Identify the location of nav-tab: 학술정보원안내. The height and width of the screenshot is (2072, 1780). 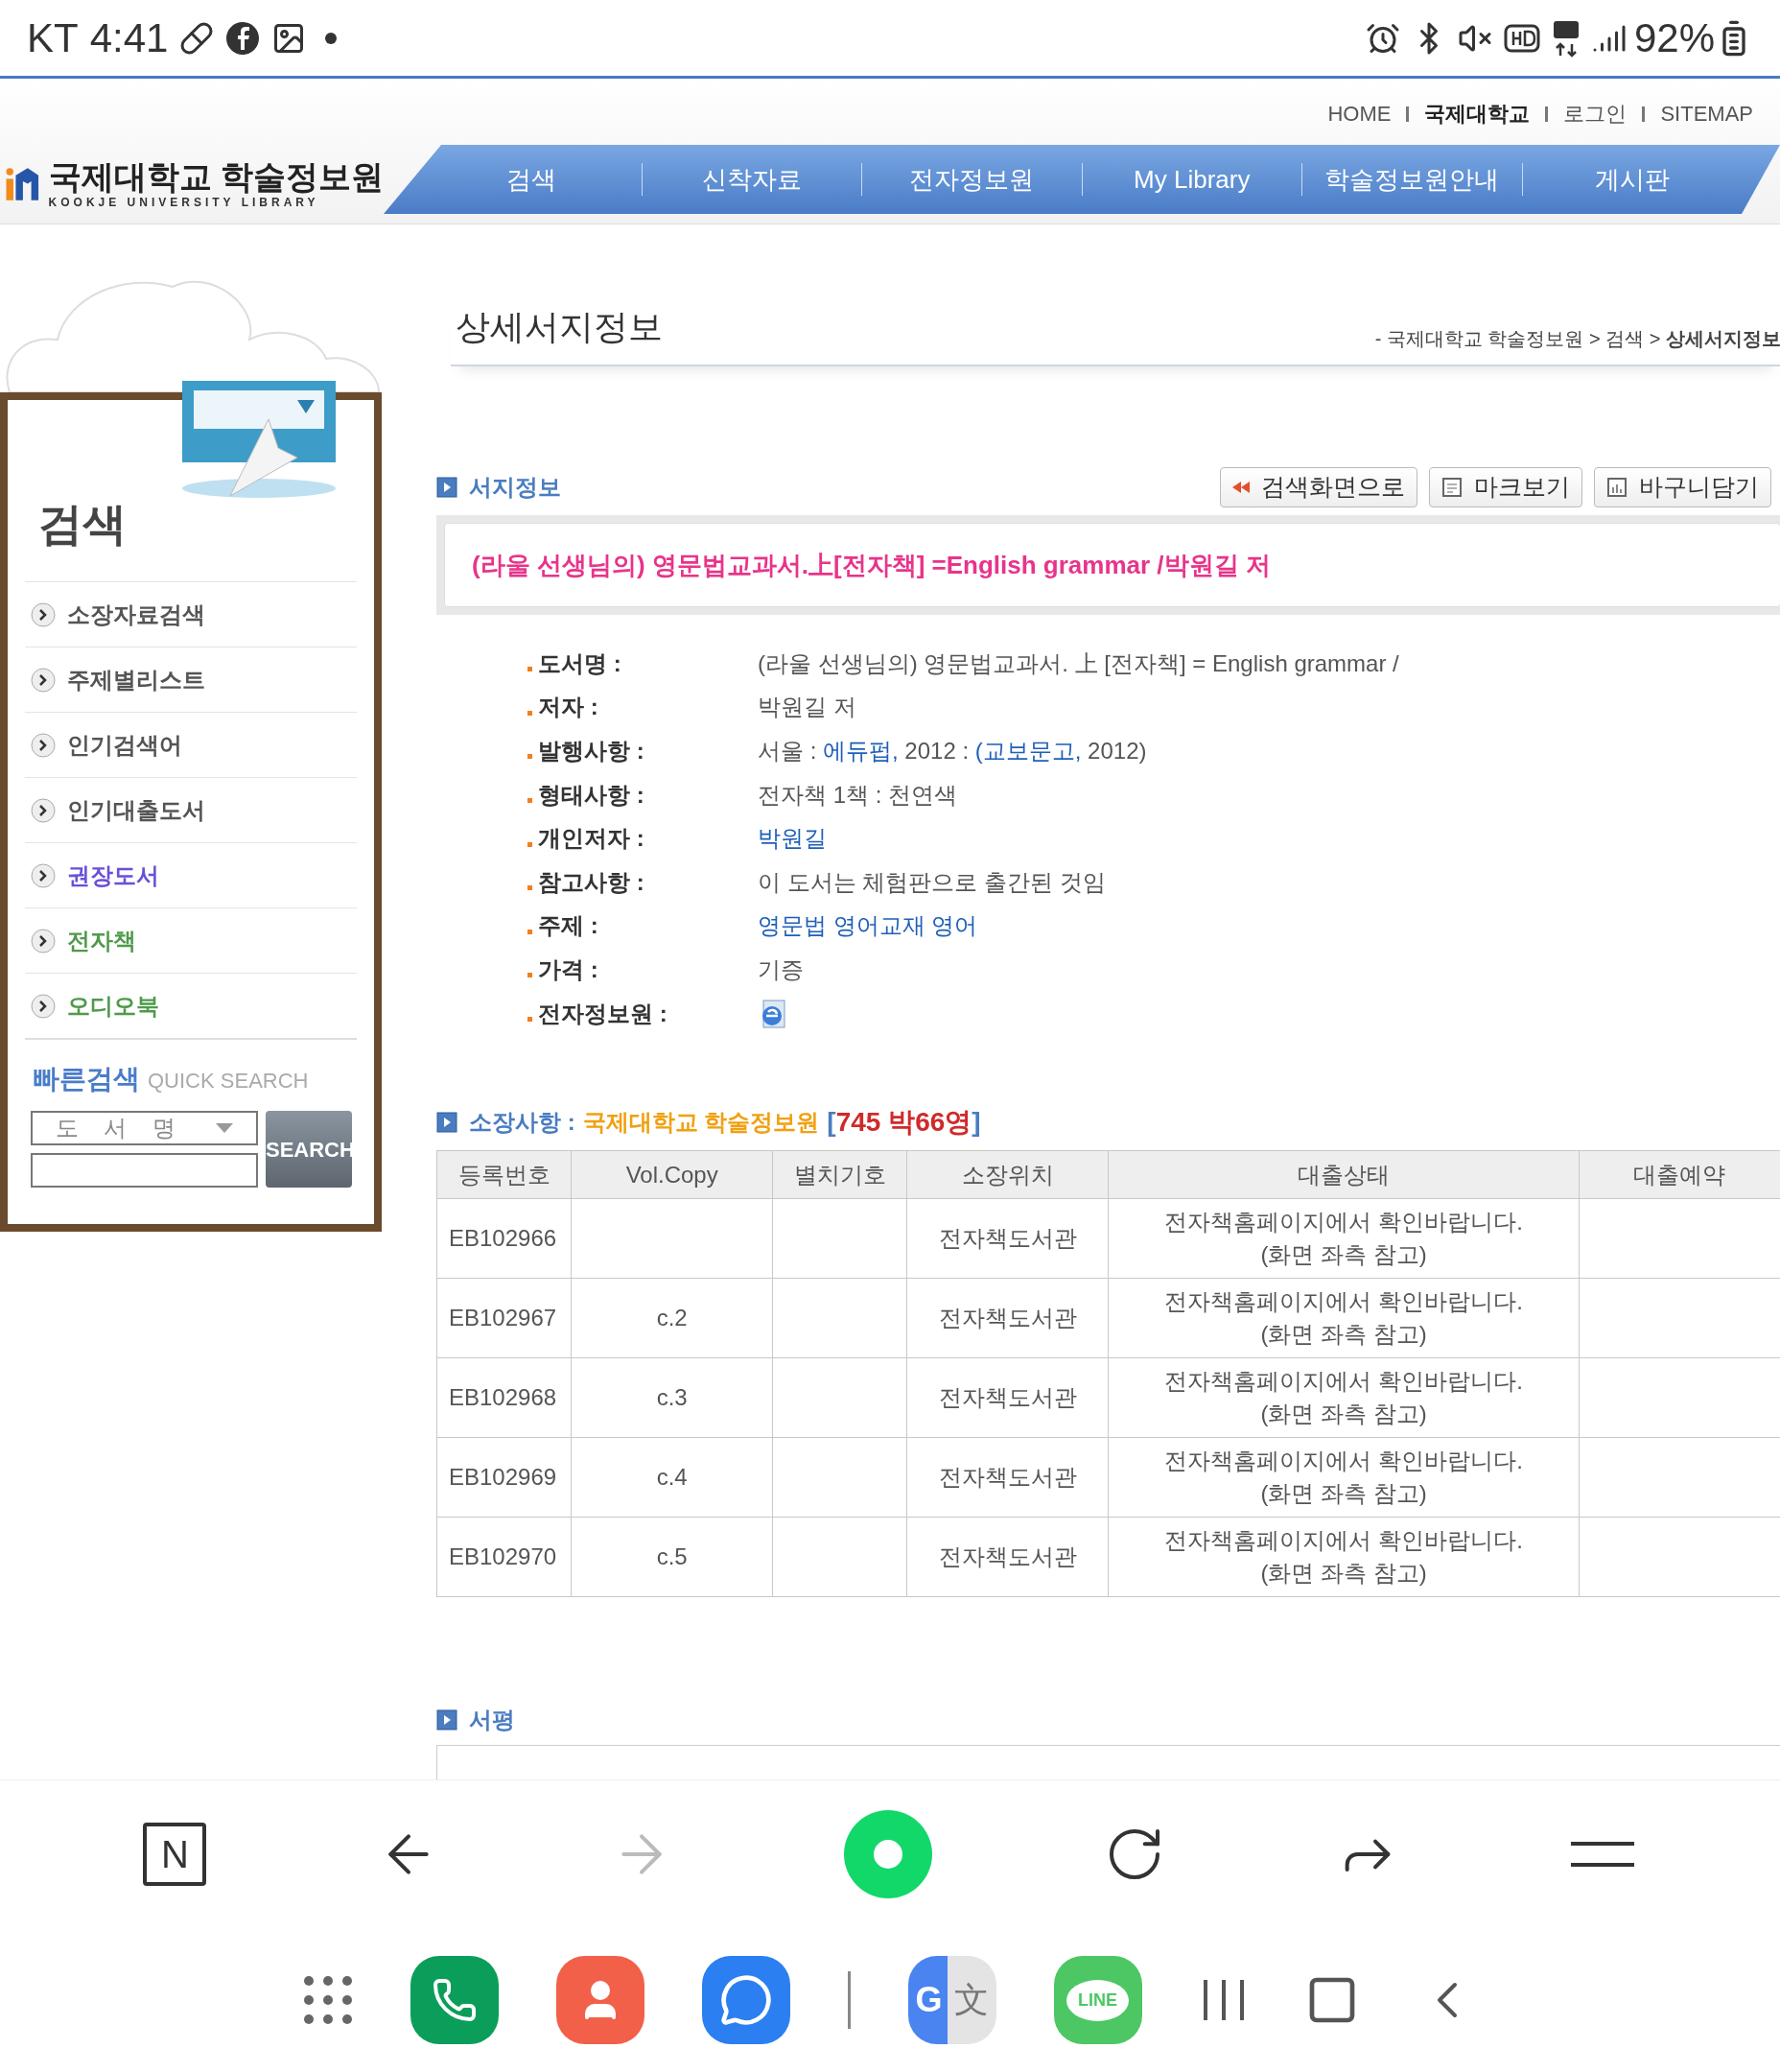
(1412, 179).